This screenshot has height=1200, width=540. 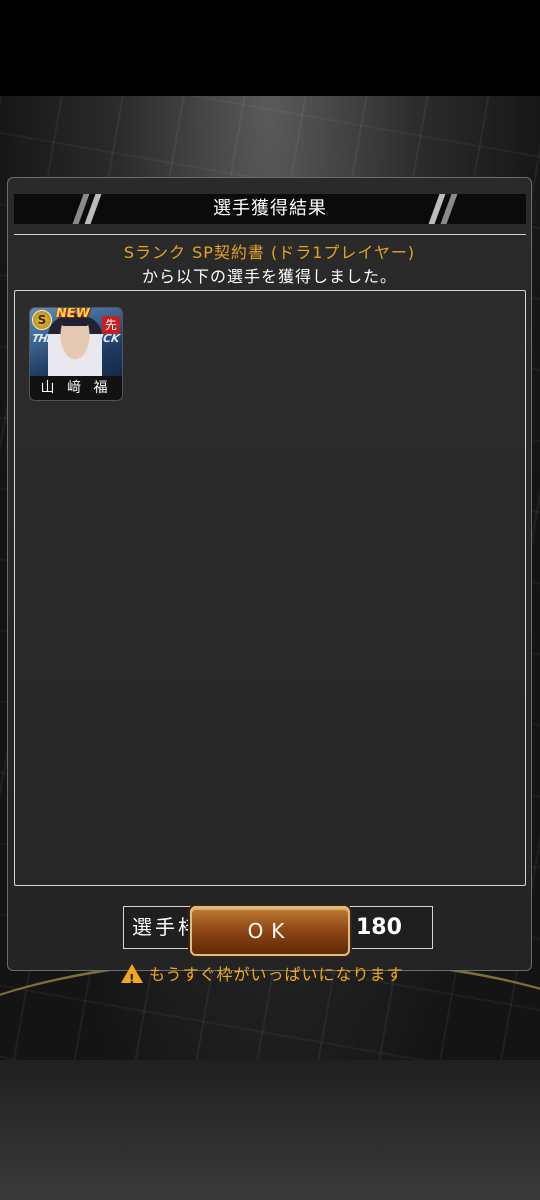 What do you see at coordinates (270, 48) in the screenshot?
I see `status-bar` at bounding box center [270, 48].